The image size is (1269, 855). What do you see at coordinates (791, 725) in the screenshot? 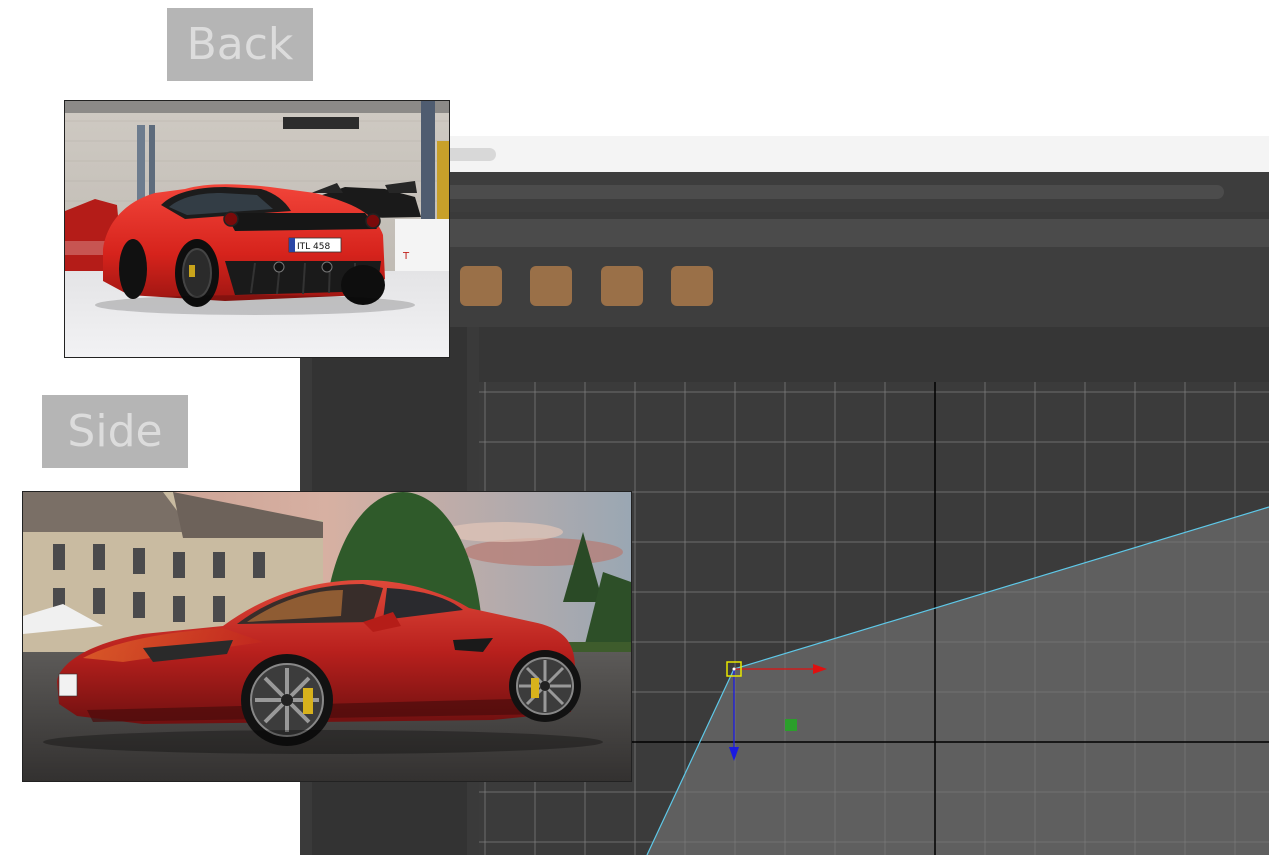
I see `gizmo-pivot-handle` at bounding box center [791, 725].